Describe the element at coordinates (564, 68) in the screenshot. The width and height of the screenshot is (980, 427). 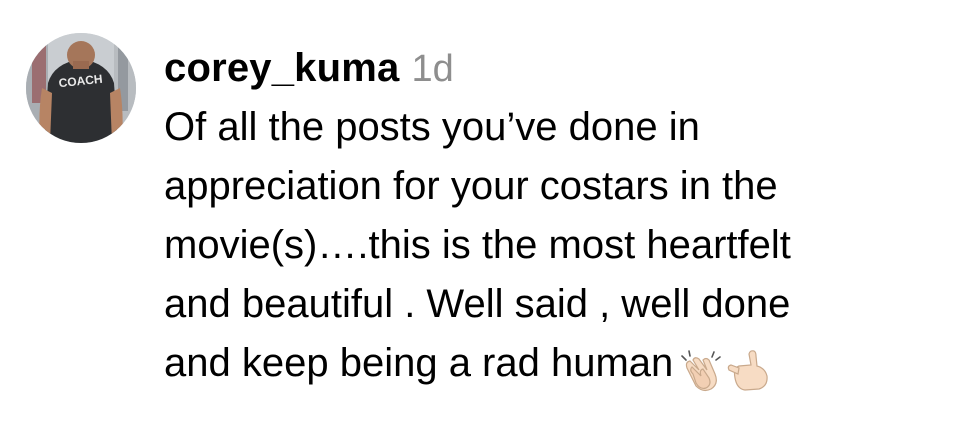
I see `comment-header: corey_kuma 1d` at that location.